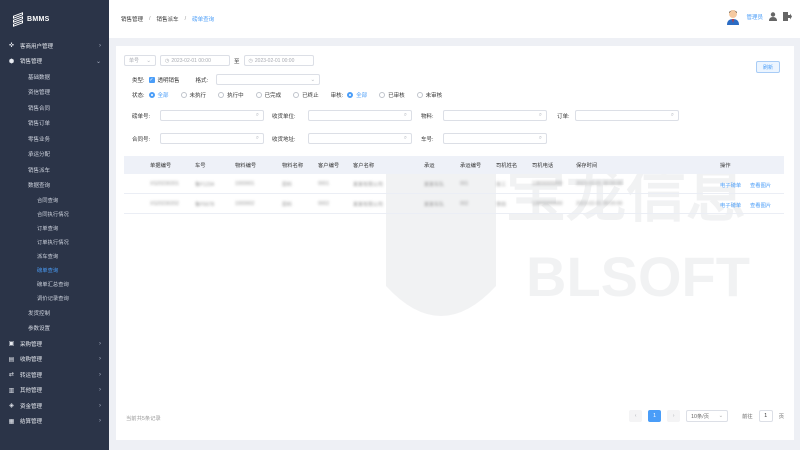 Image resolution: width=800 pixels, height=450 pixels. What do you see at coordinates (200, 166) in the screenshot?
I see `column-header: 车号` at bounding box center [200, 166].